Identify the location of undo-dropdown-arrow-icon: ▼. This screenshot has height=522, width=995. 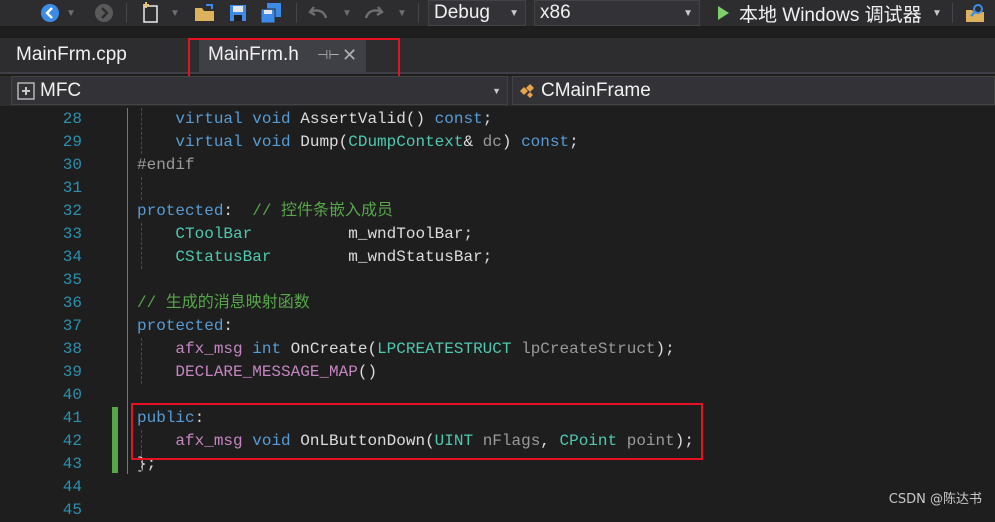
(347, 13).